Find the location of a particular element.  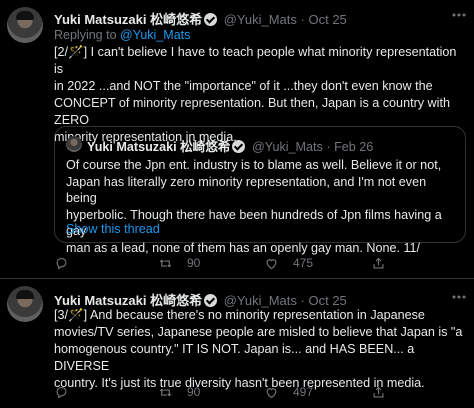

show-thread-link: Show this thread is located at coordinates (113, 229).